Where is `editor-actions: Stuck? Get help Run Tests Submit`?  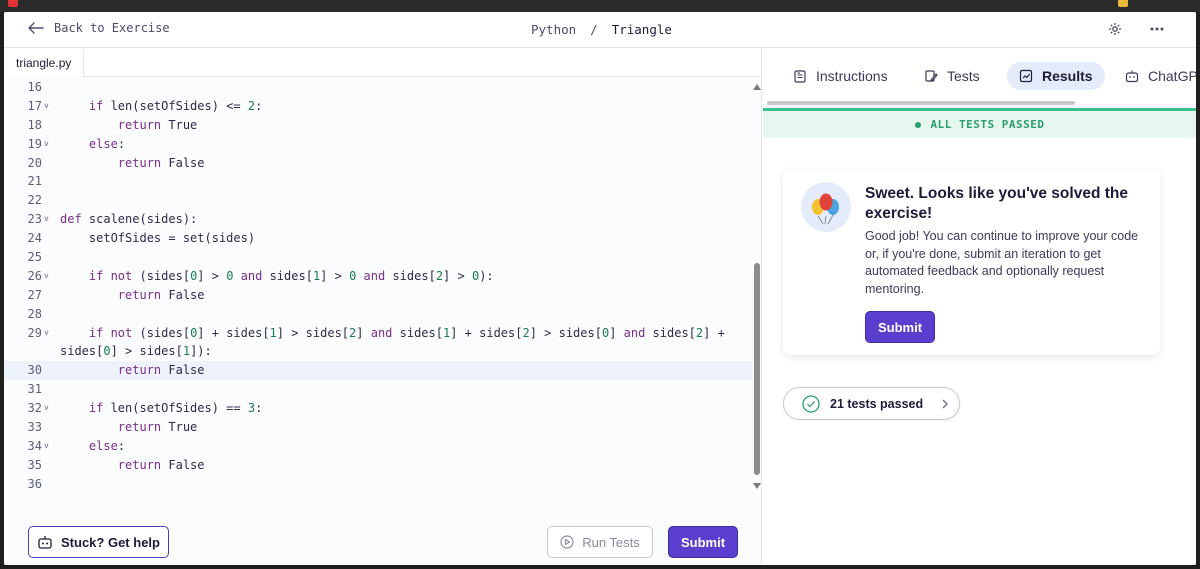
editor-actions: Stuck? Get help Run Tests Submit is located at coordinates (383, 535).